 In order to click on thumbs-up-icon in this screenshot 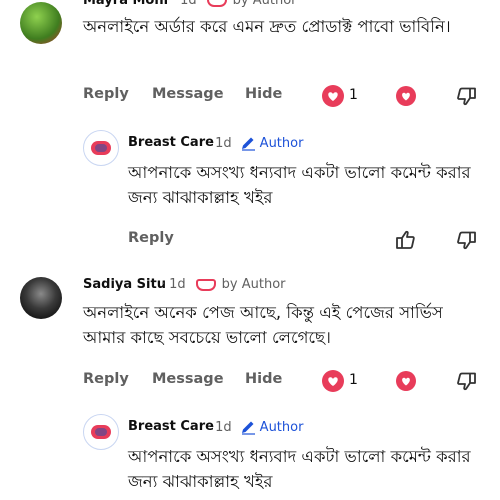, I will do `click(406, 240)`.